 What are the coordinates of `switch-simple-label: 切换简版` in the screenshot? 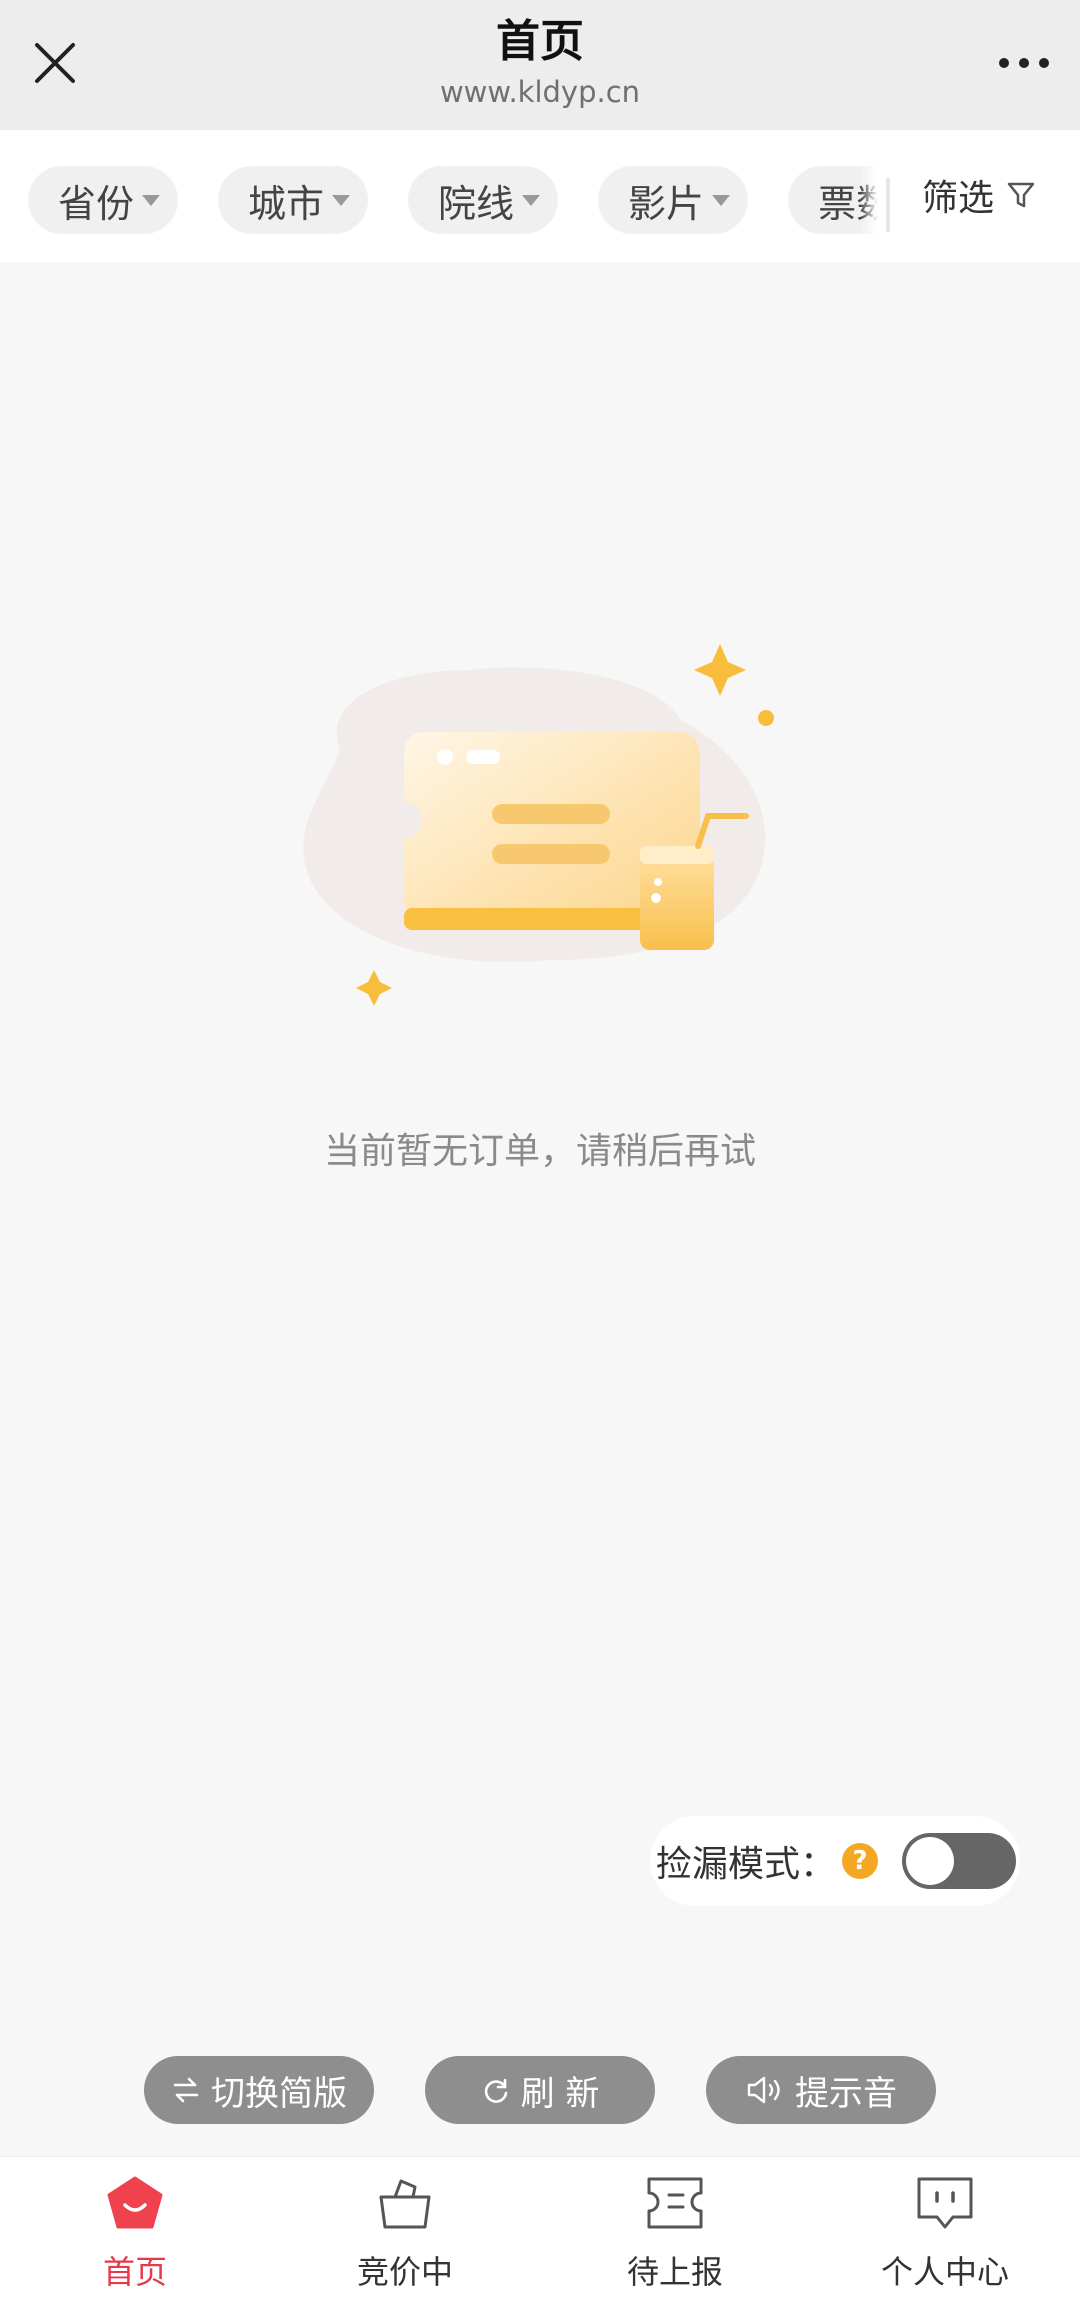 It's located at (279, 2093).